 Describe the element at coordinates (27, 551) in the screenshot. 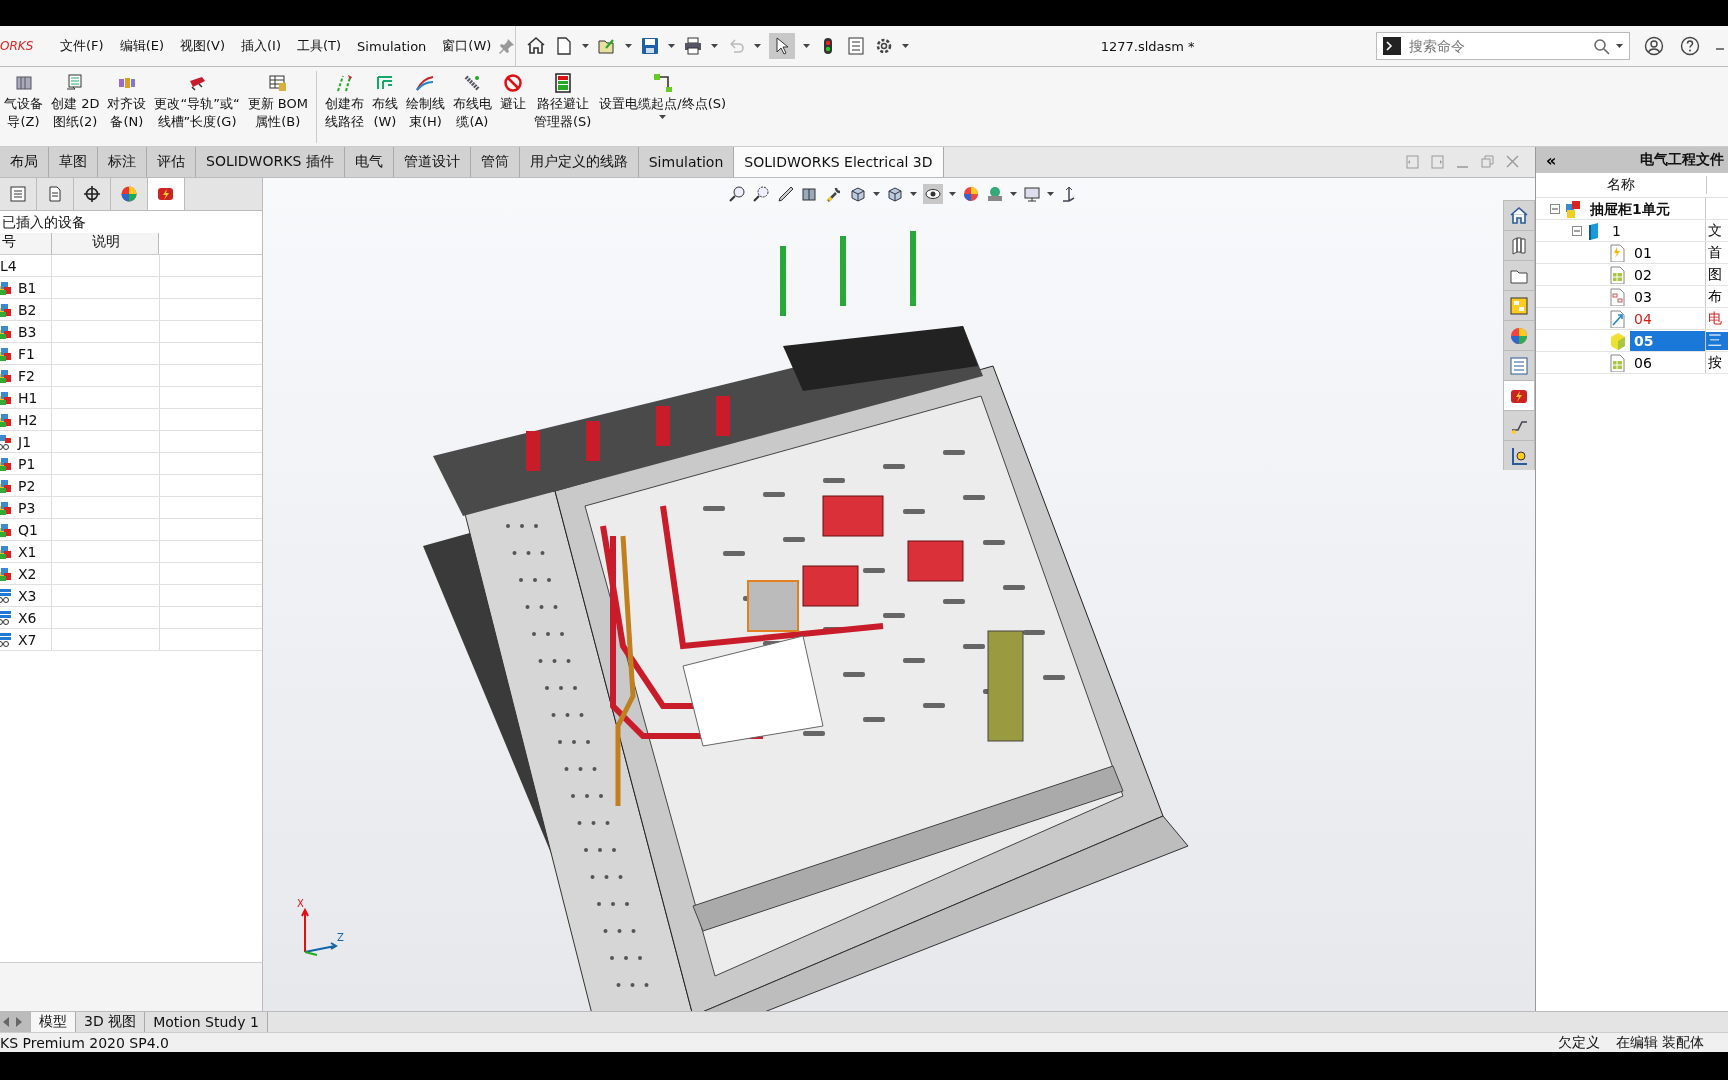

I see `device-tag: X1` at that location.